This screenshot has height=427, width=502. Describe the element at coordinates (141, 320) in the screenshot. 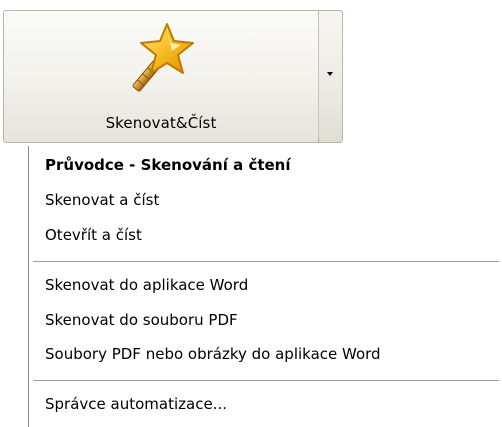

I see `menu-item-scan-to-pdf: Skenovat do souboru PDF` at that location.